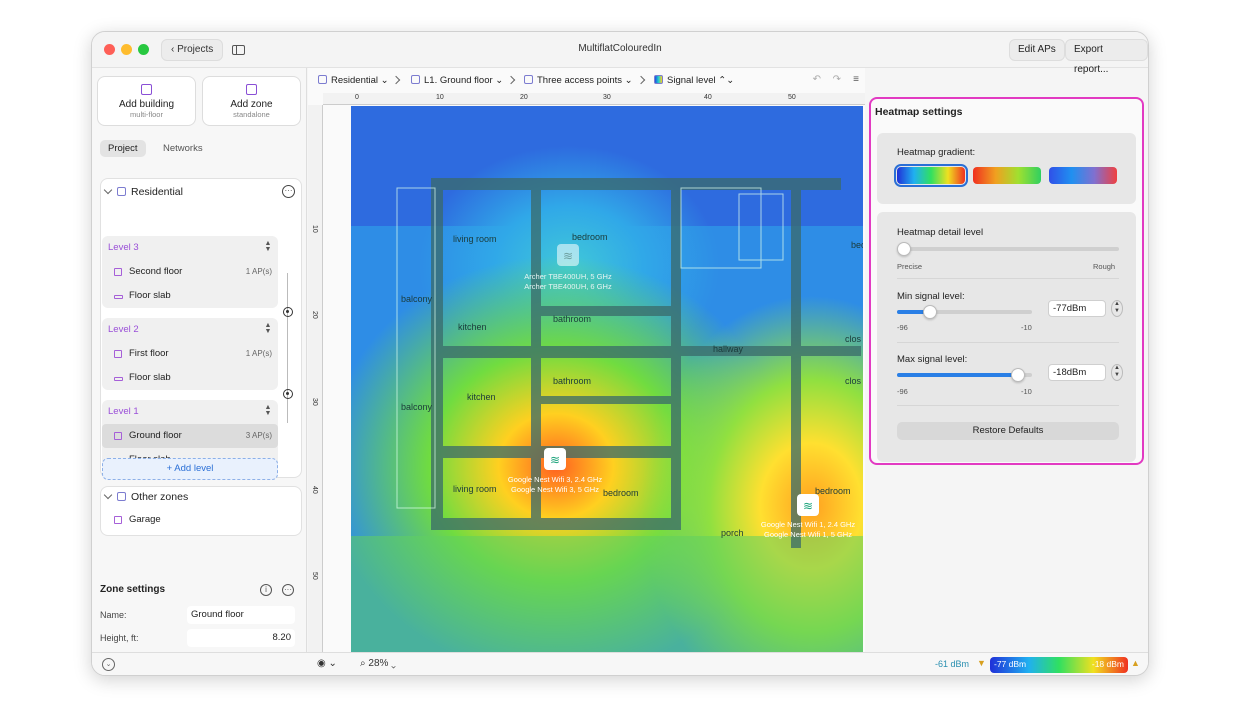  I want to click on breadcrumb-ap-set: Three access points ⌄, so click(578, 80).